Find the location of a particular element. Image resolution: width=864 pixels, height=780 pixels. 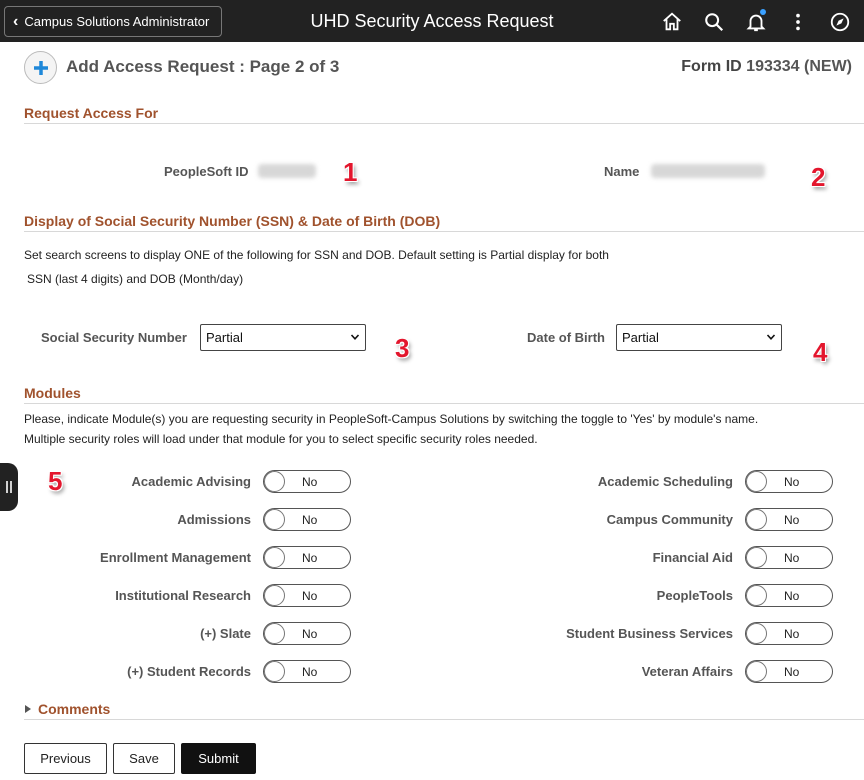

toggle-admissions: No is located at coordinates (307, 519).